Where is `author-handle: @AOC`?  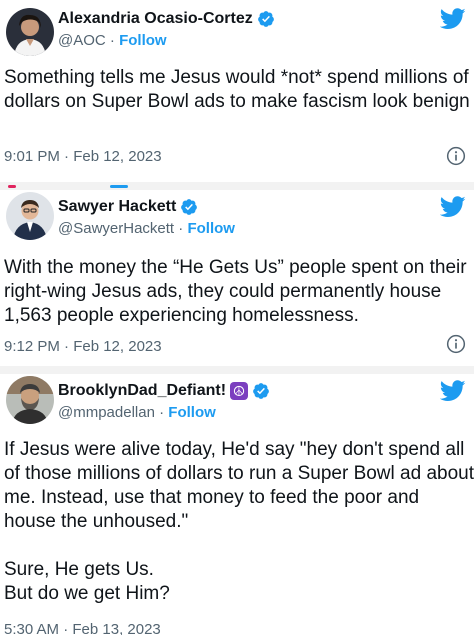 author-handle: @AOC is located at coordinates (82, 40).